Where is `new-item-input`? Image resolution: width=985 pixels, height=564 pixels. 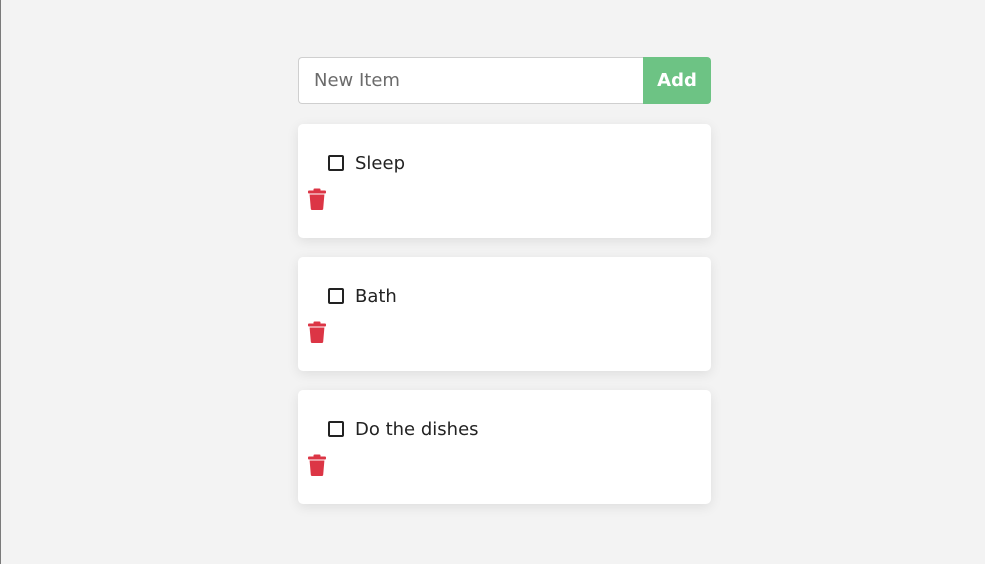 new-item-input is located at coordinates (470, 80).